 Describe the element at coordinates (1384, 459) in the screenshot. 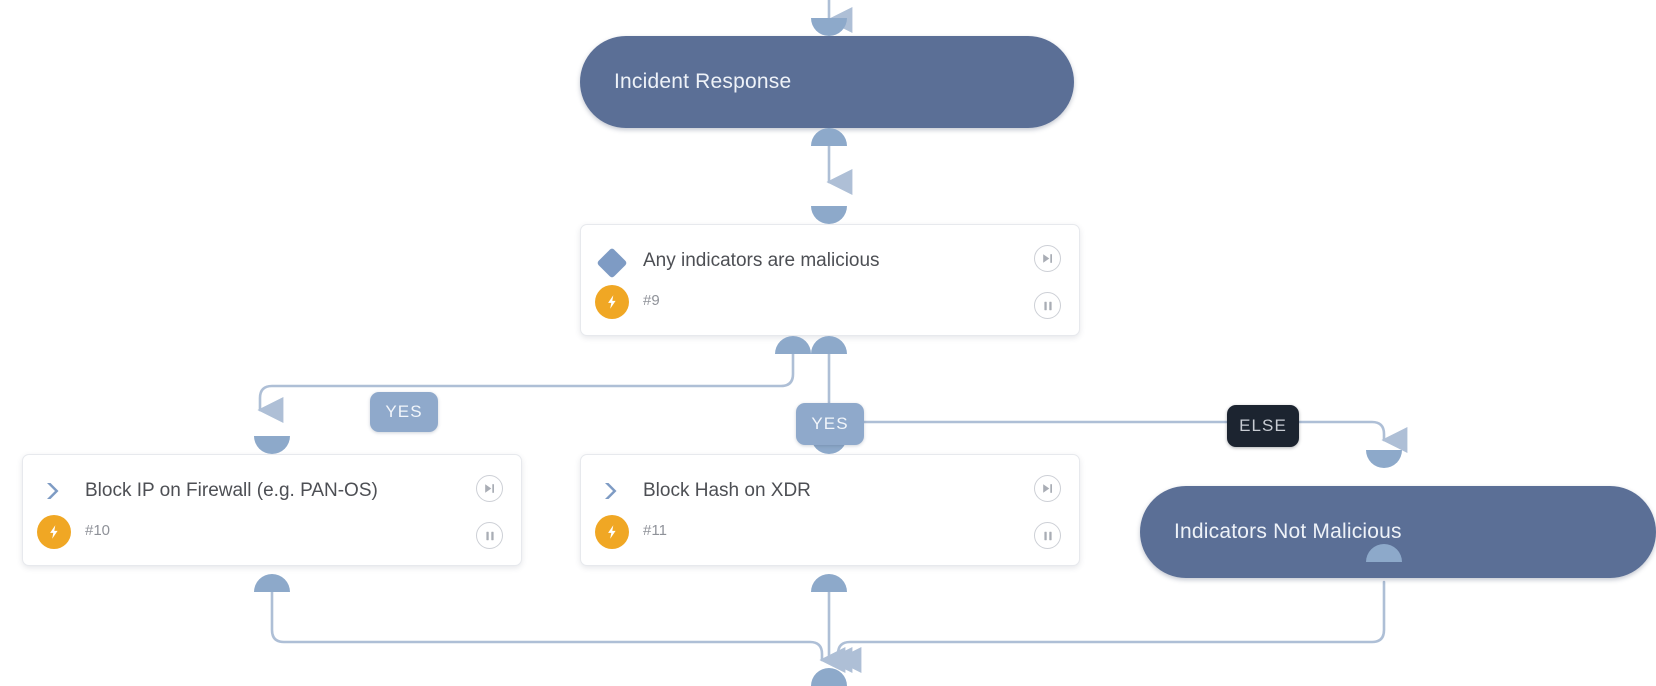

I see `port-not-malicious-in` at that location.